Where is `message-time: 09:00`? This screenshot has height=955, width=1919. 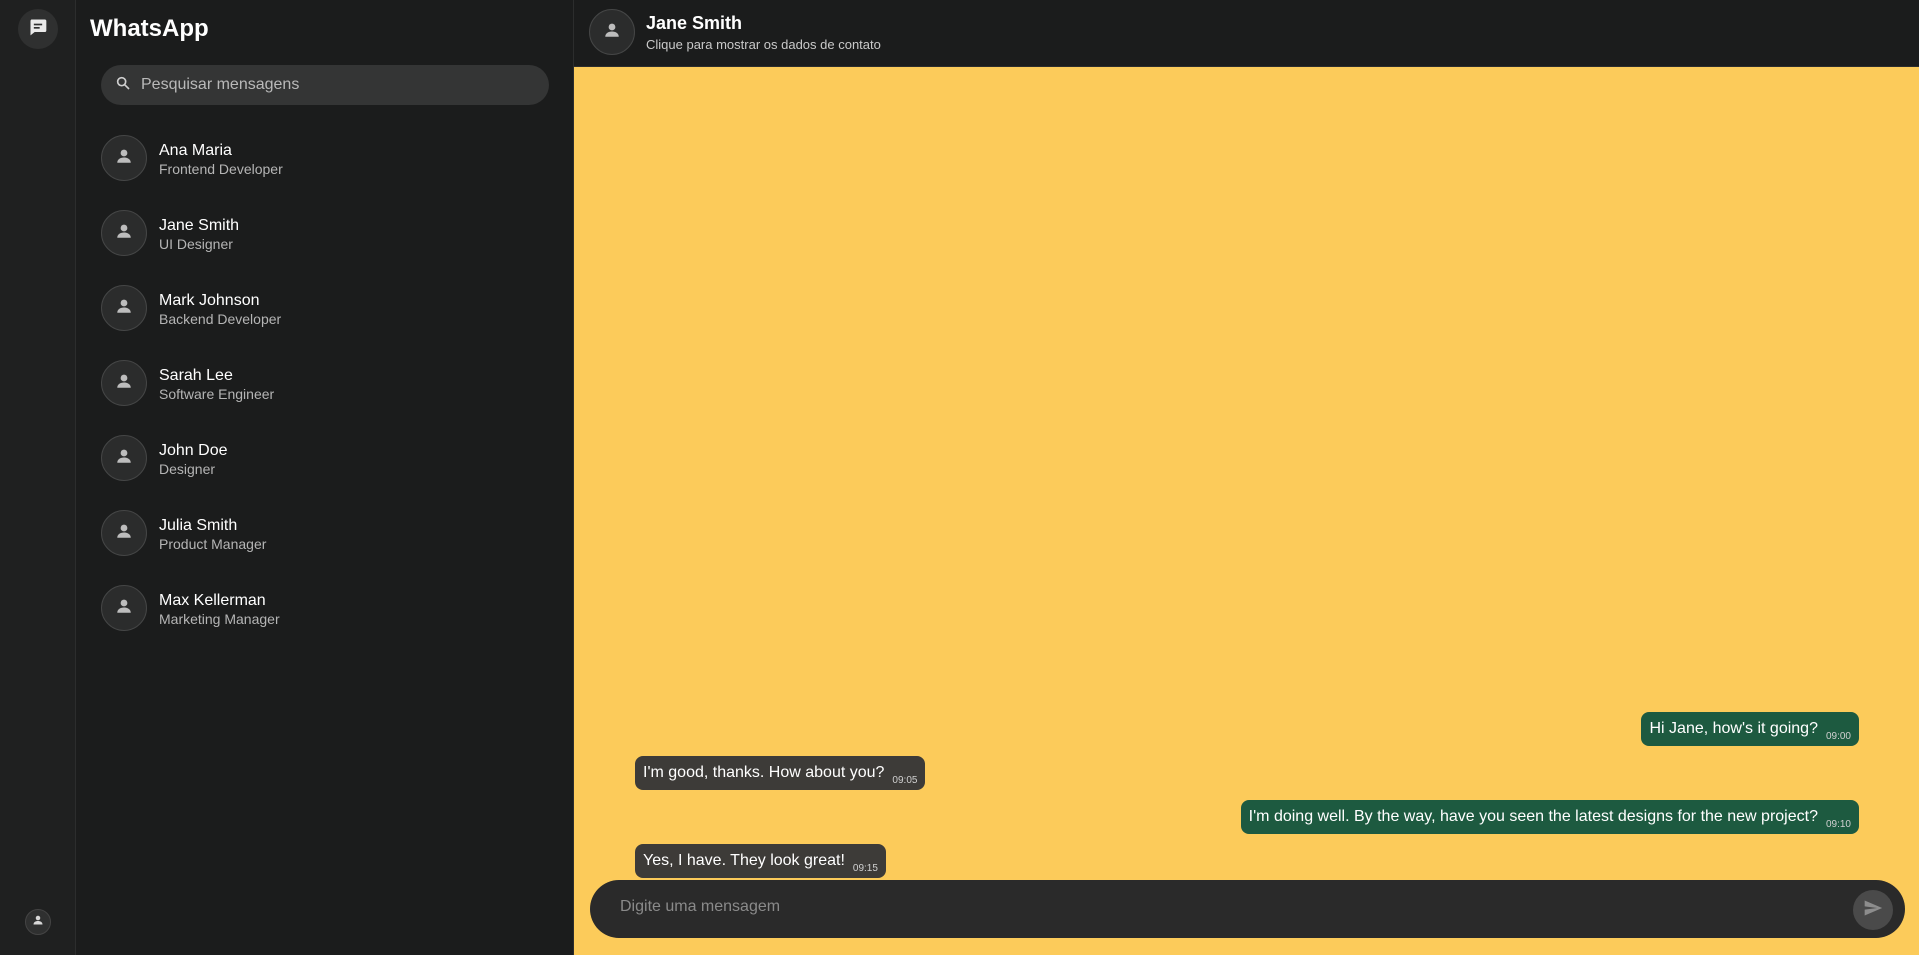
message-time: 09:00 is located at coordinates (1838, 736).